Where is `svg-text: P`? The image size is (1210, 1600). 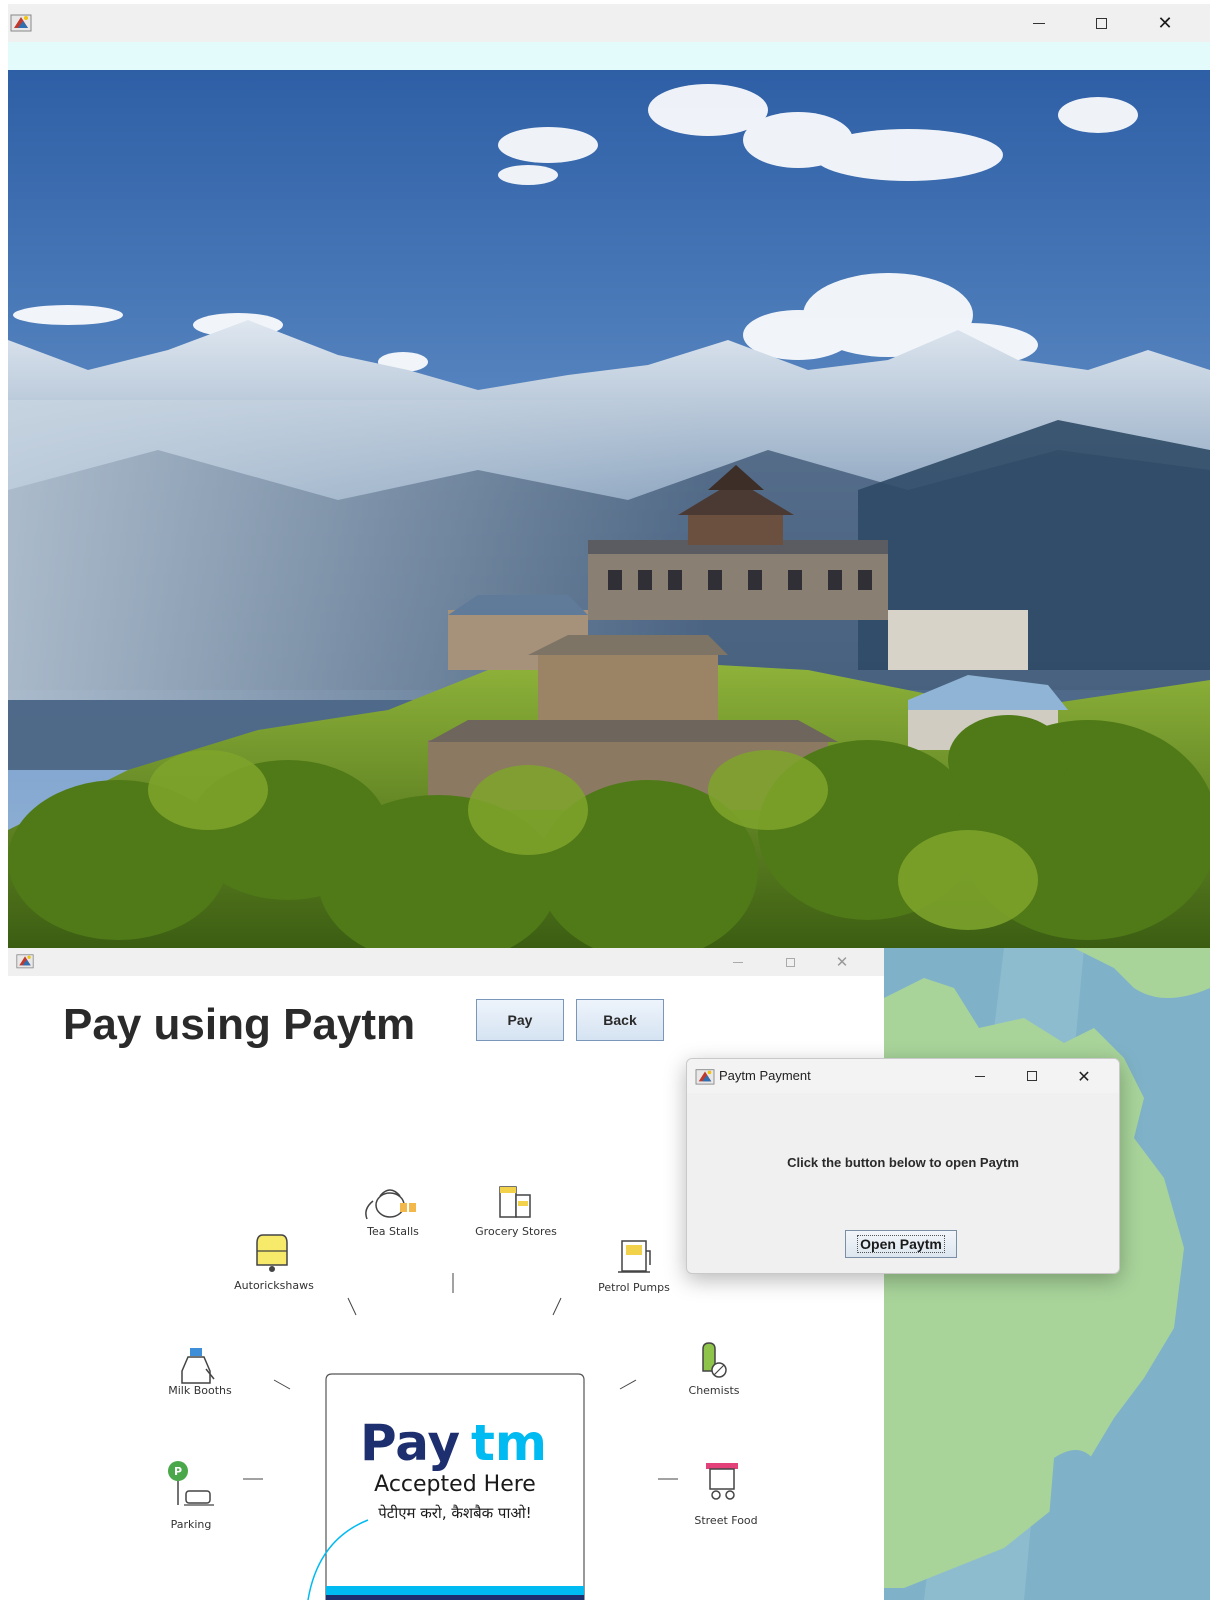 svg-text: P is located at coordinates (178, 1471).